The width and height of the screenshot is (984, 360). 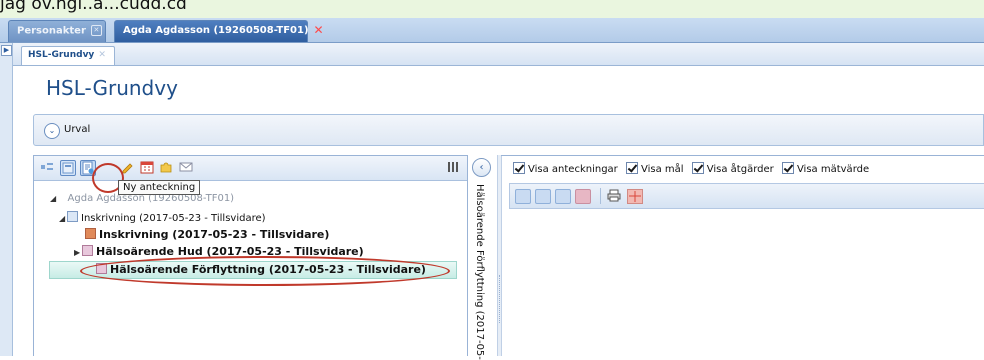 What do you see at coordinates (481, 167) in the screenshot?
I see `collapse-panel-button: ‹` at bounding box center [481, 167].